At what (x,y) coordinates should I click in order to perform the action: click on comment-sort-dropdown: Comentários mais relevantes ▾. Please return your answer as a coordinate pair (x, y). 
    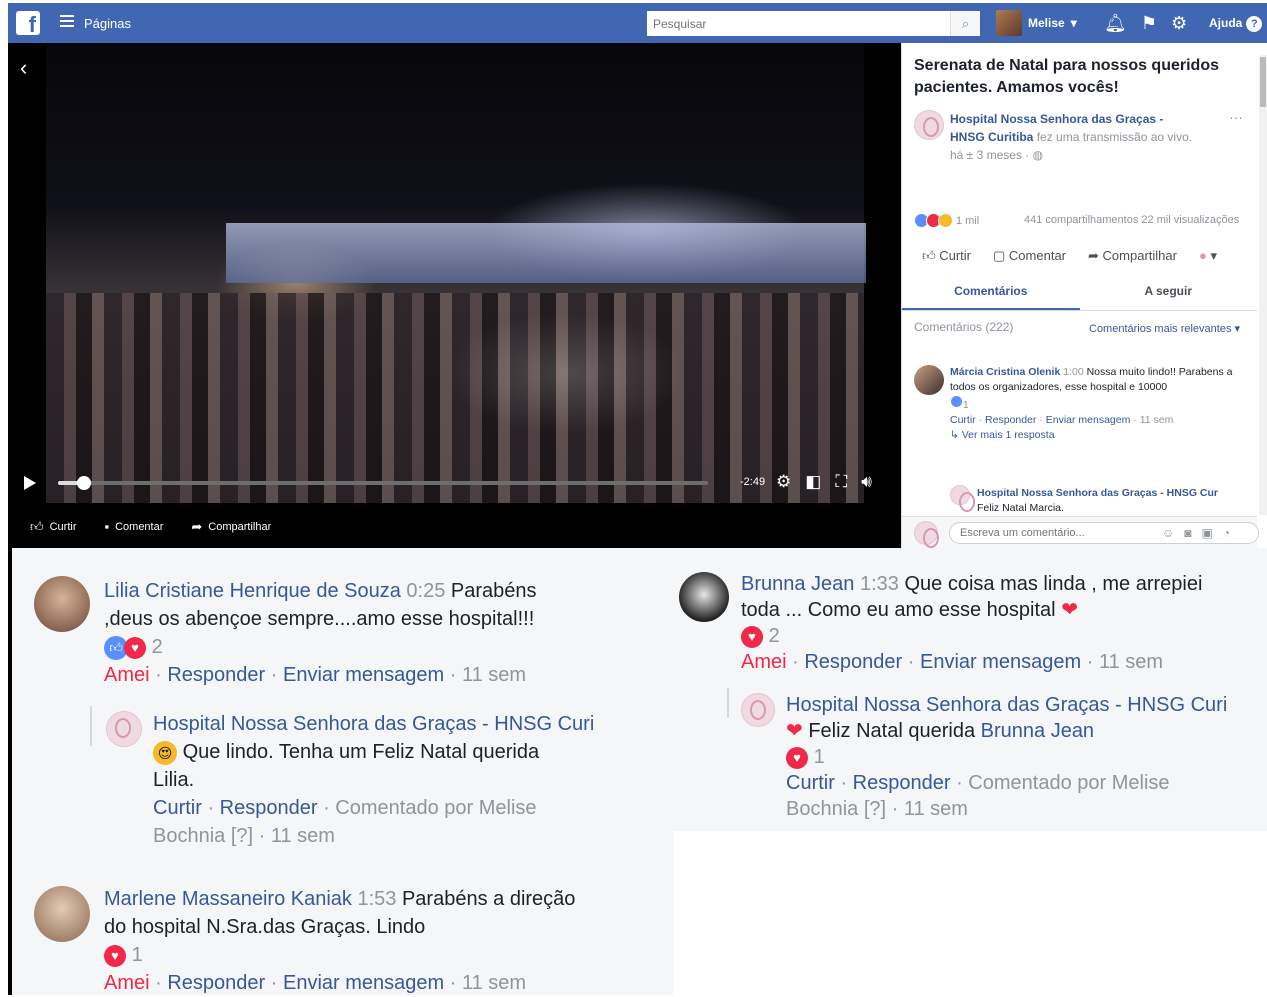
    Looking at the image, I should click on (1164, 328).